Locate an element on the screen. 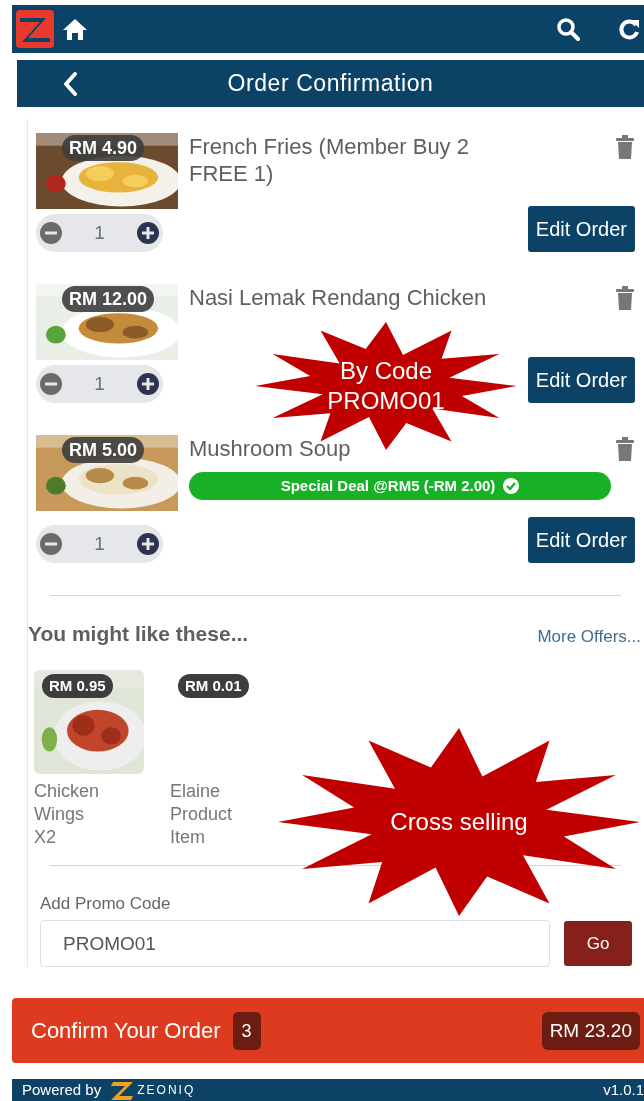 Image resolution: width=644 pixels, height=1101 pixels. price-badge: RM 4.90 is located at coordinates (103, 148).